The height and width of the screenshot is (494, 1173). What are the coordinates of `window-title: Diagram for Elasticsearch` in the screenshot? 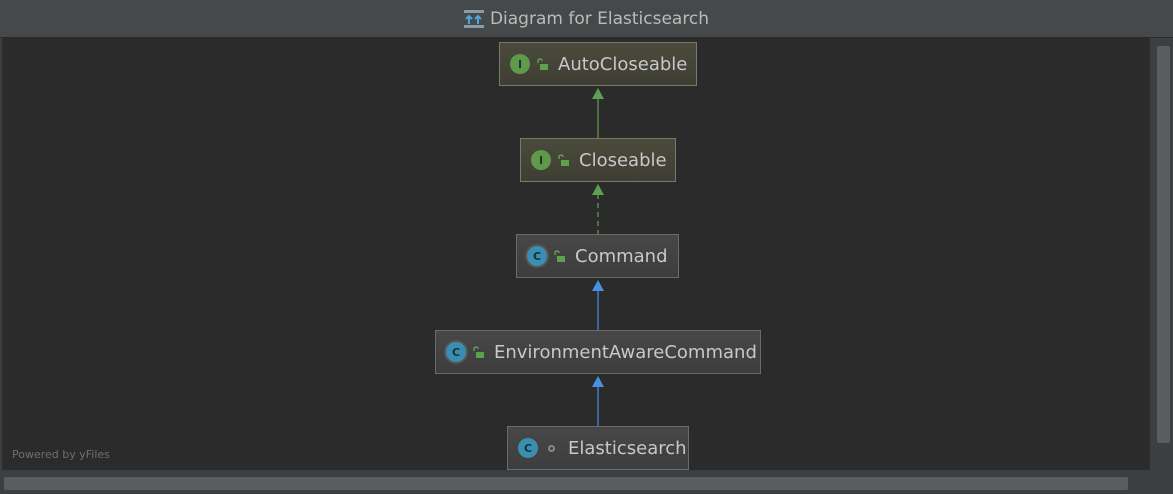 It's located at (599, 18).